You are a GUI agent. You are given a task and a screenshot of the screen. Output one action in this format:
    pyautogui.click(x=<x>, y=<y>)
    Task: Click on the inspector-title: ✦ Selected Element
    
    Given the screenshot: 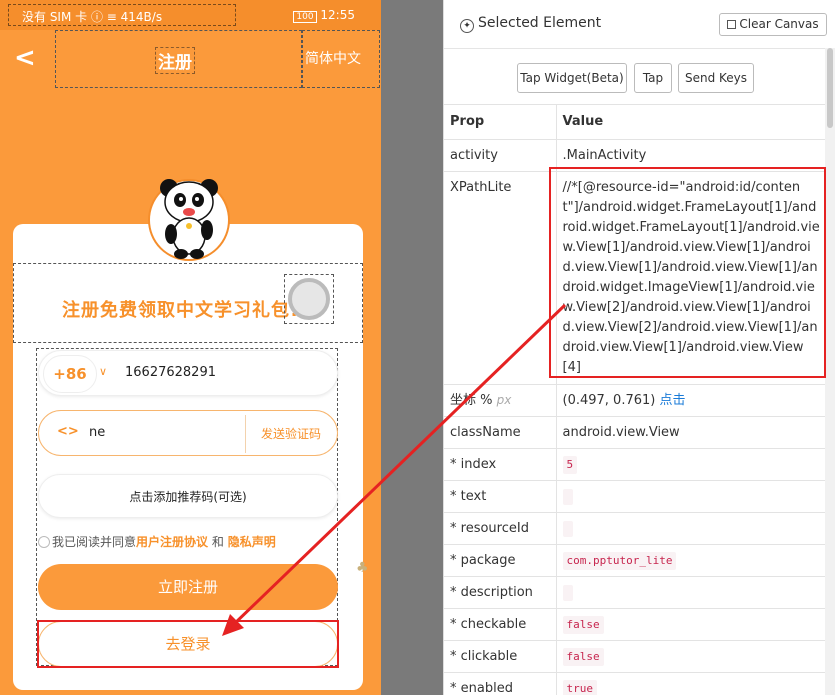 What is the action you would take?
    pyautogui.click(x=530, y=24)
    